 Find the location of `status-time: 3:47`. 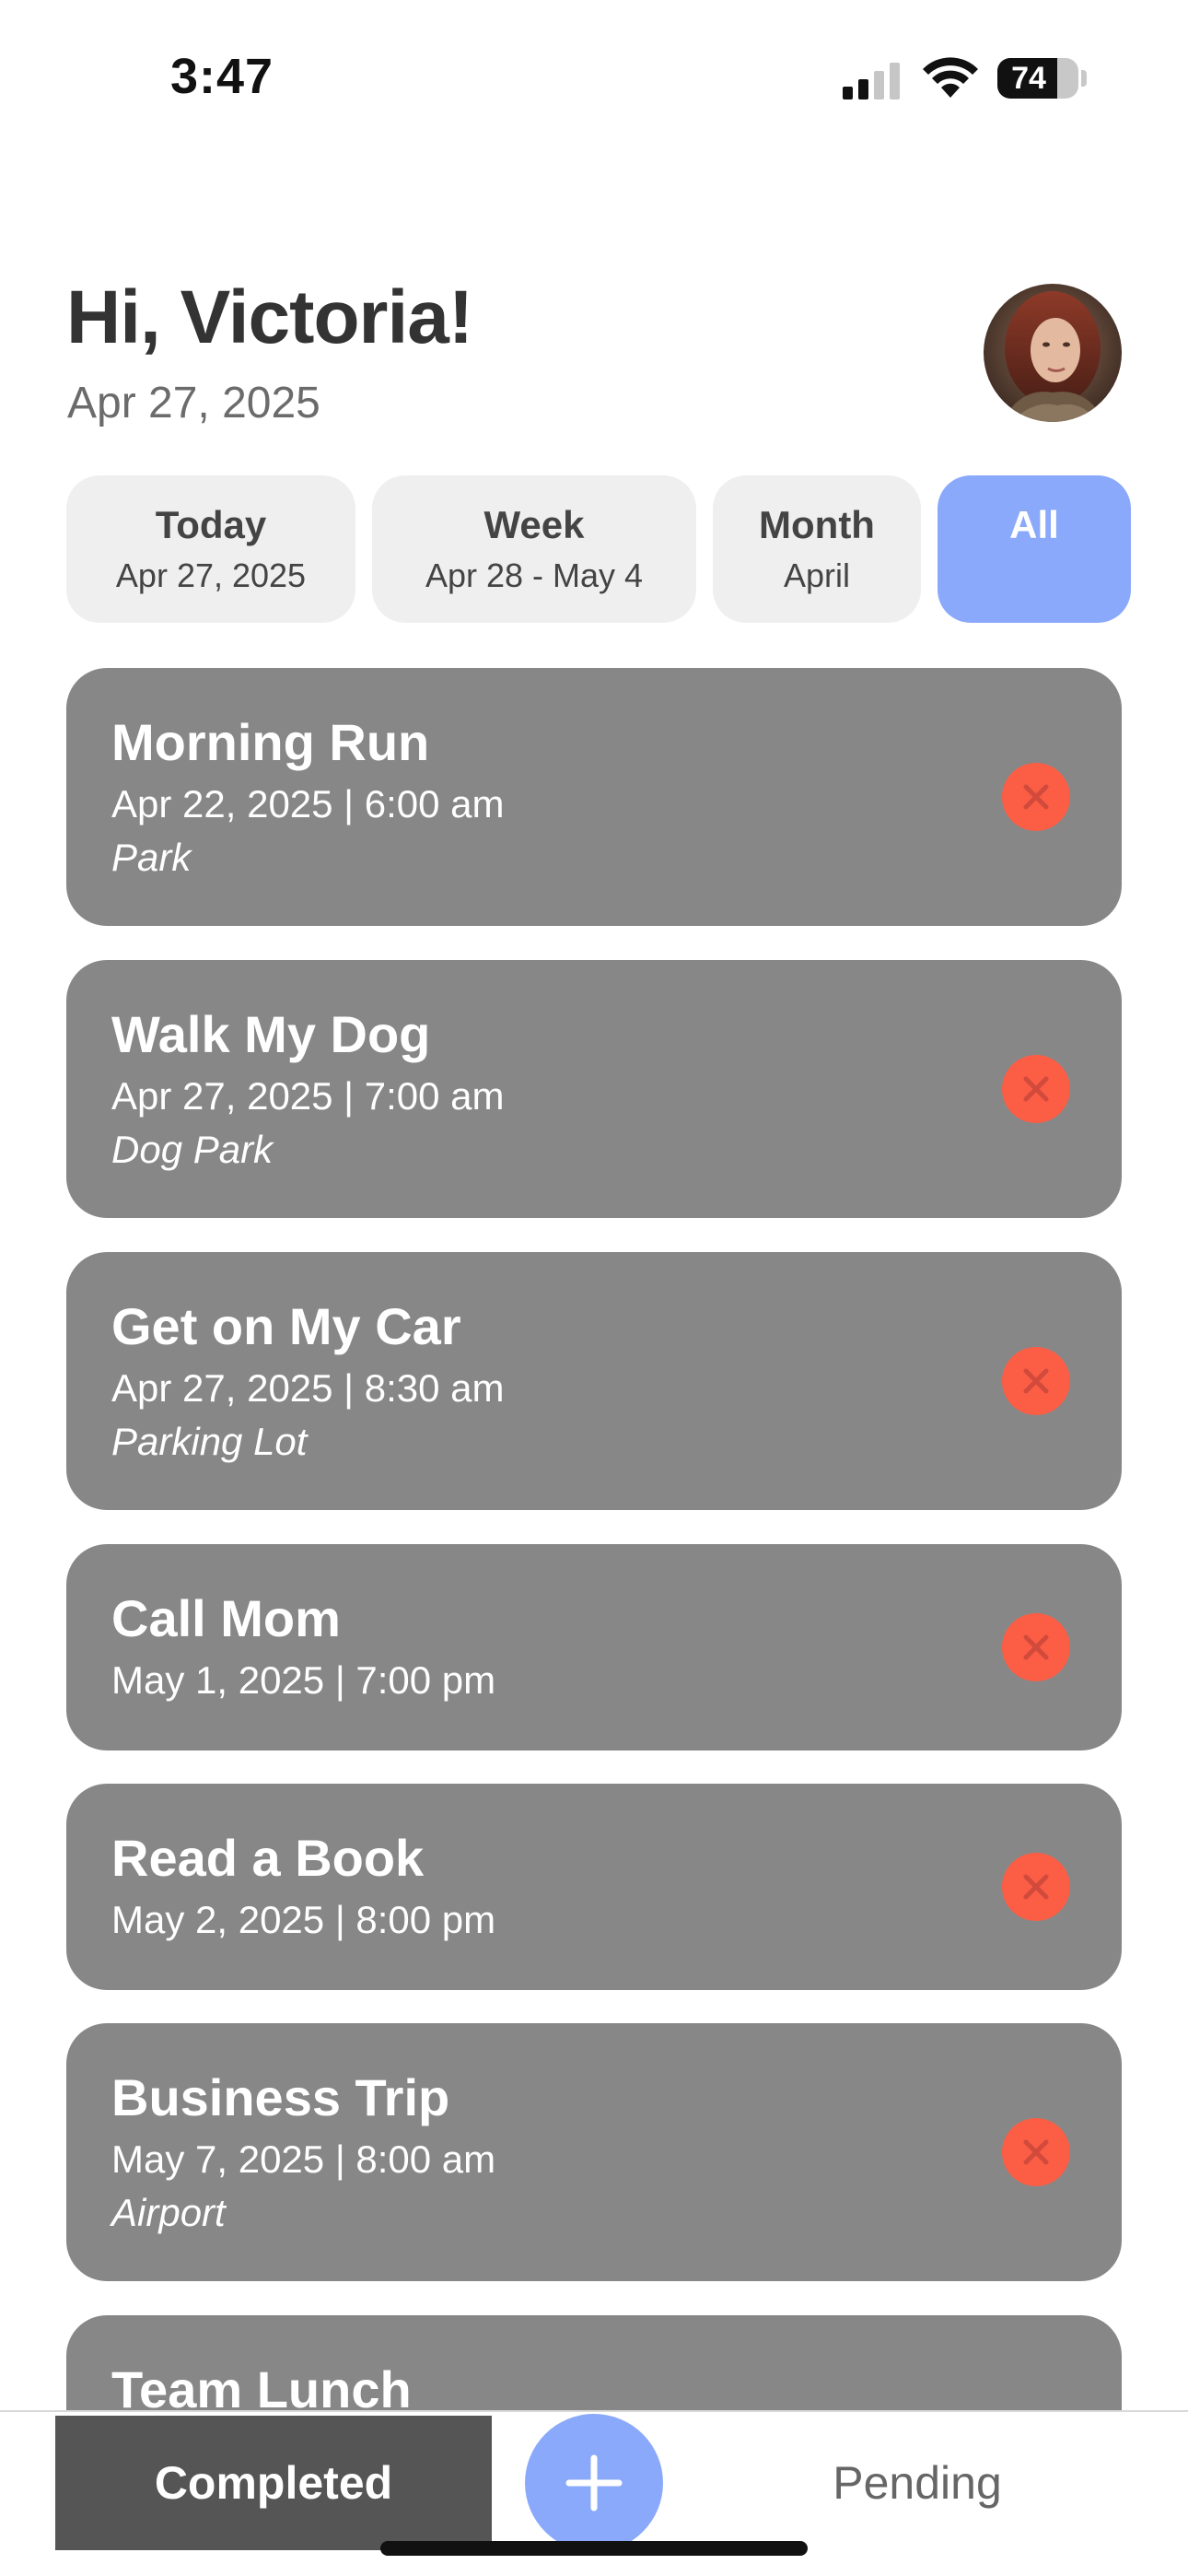

status-time: 3:47 is located at coordinates (222, 76).